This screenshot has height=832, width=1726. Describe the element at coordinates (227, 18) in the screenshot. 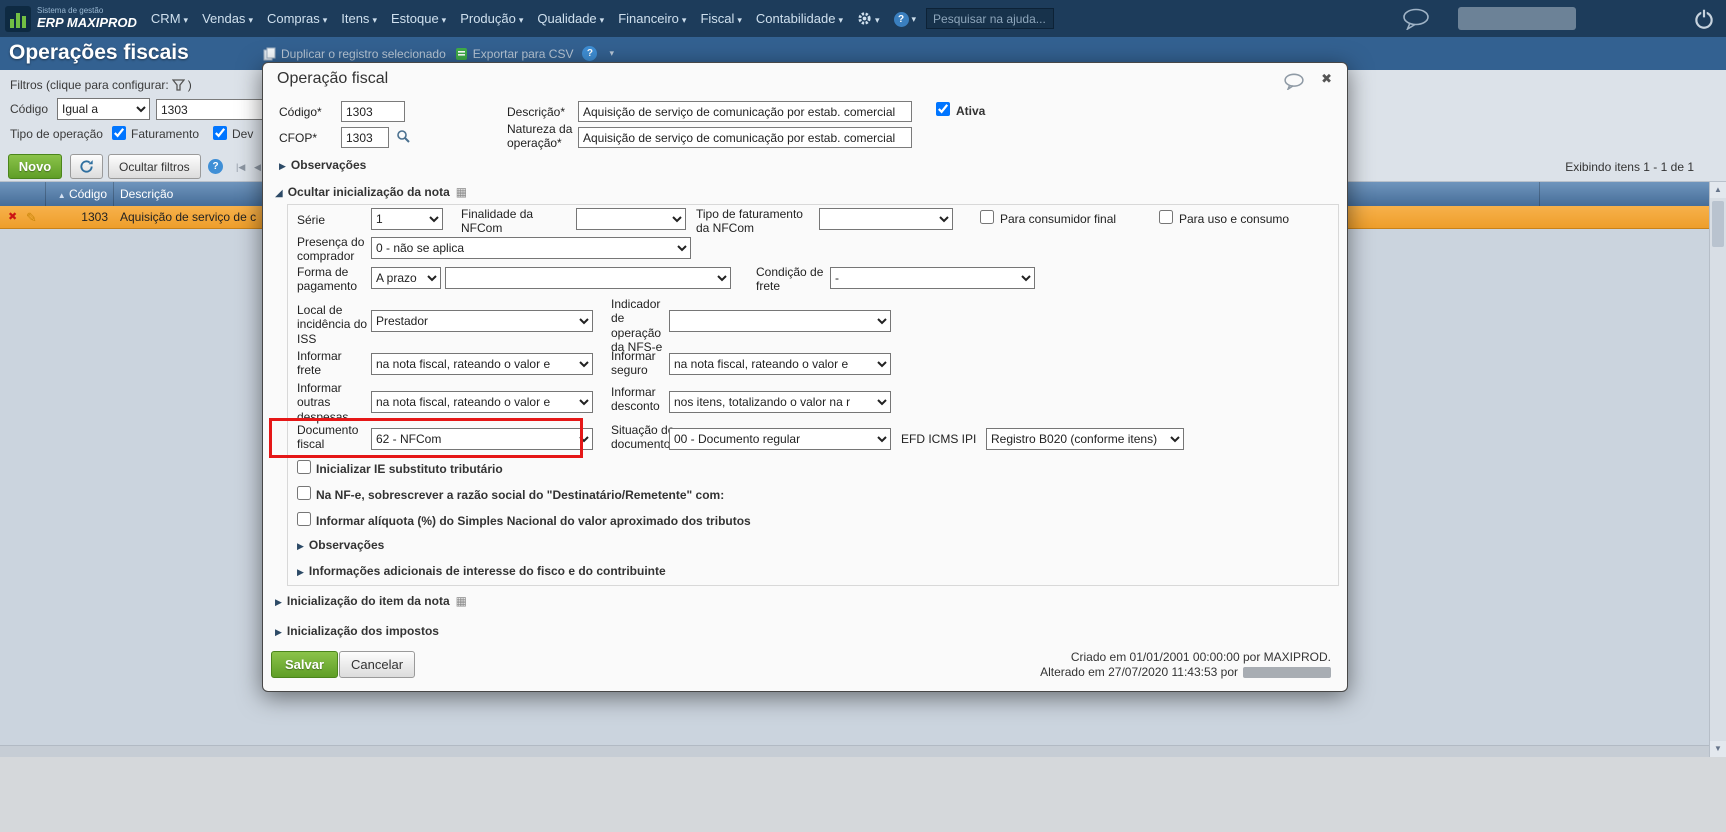

I see `menu-vendas: Vendas ▾` at that location.